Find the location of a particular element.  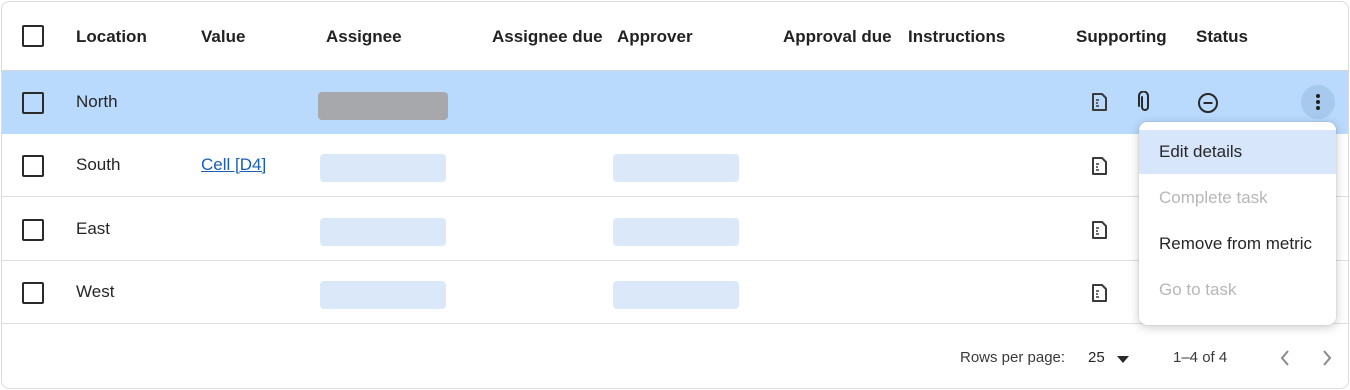

chevron-left-icon is located at coordinates (1285, 358).